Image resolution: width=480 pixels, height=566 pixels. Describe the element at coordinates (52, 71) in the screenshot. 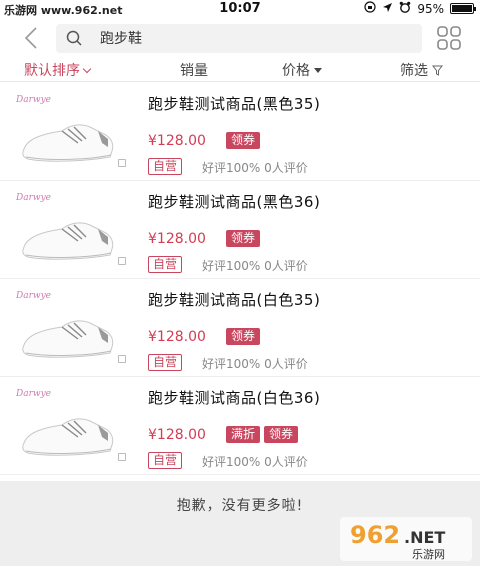

I see `sort-default-label: 默认排序` at that location.